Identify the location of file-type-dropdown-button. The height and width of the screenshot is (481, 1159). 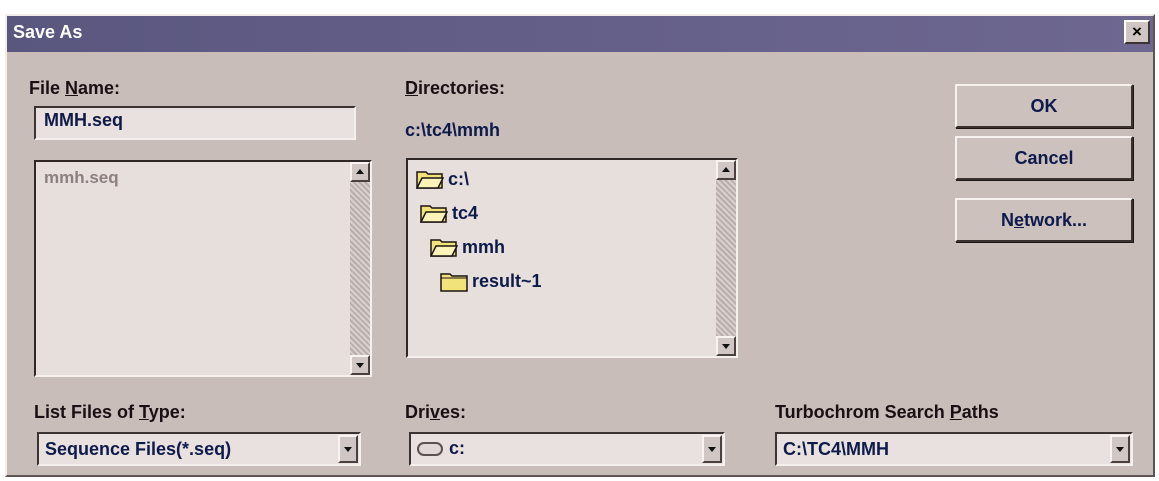
(348, 449).